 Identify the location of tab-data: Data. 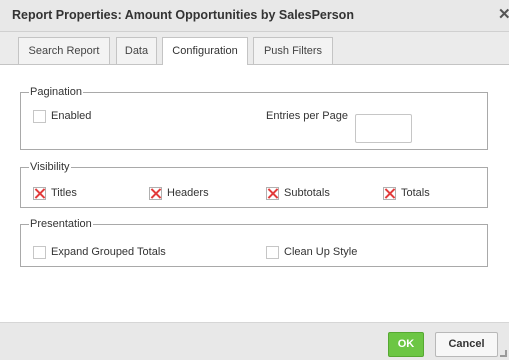
(136, 50).